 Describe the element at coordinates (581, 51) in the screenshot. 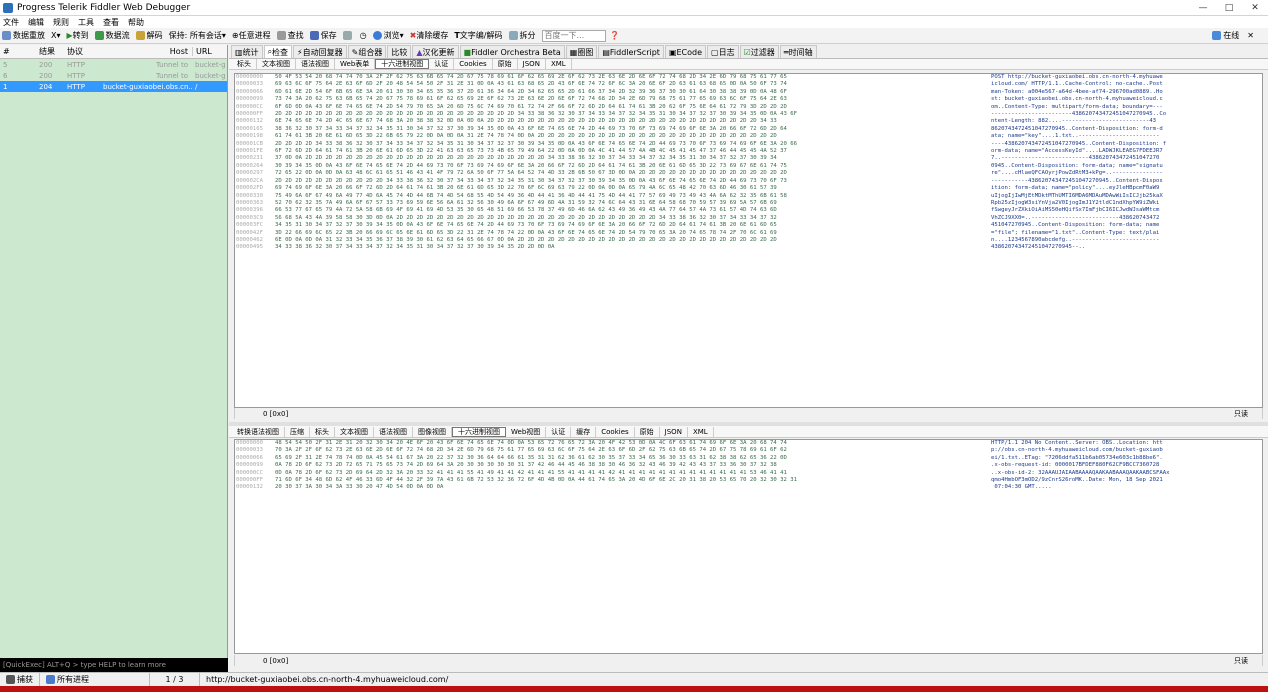

I see `tab-diagram: ▦ 圈图` at that location.